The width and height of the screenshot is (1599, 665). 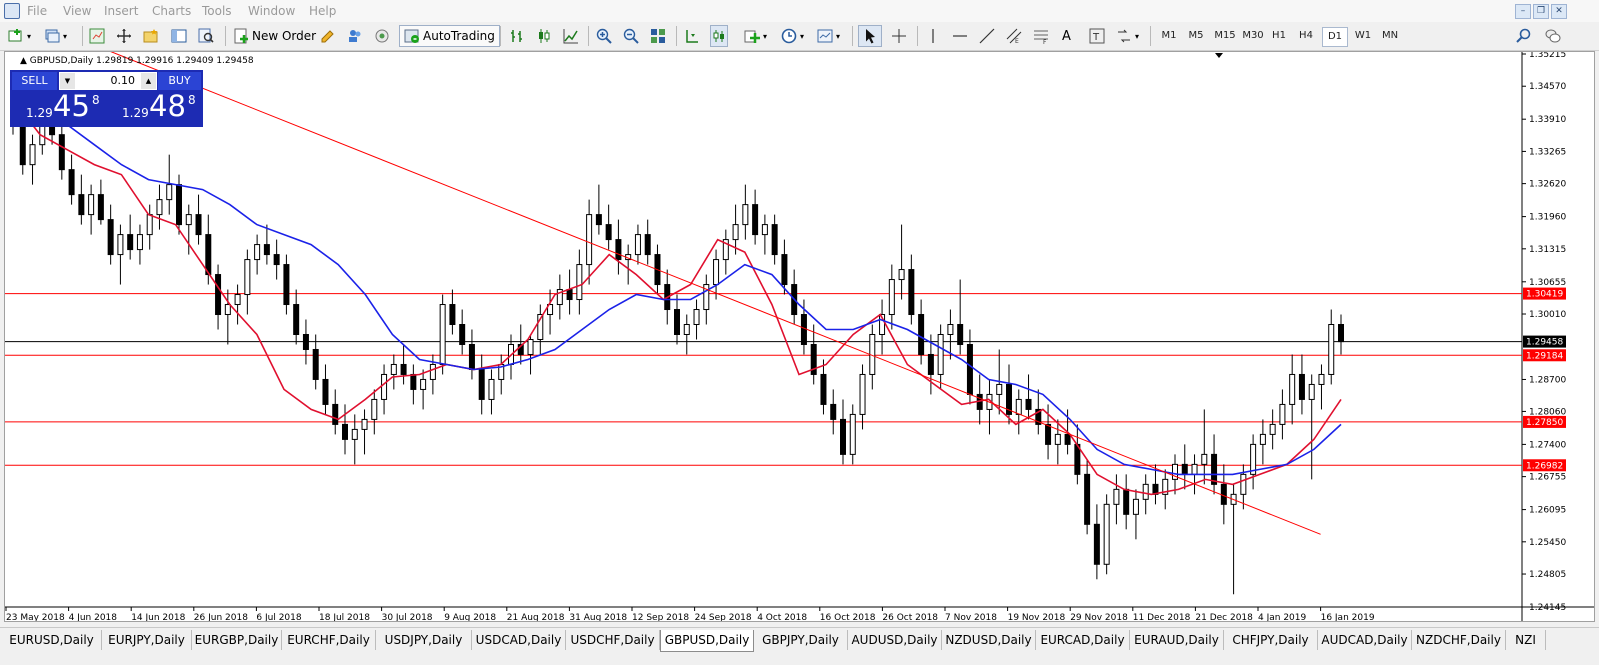 What do you see at coordinates (792, 36) in the screenshot?
I see `periods-button: ▾` at bounding box center [792, 36].